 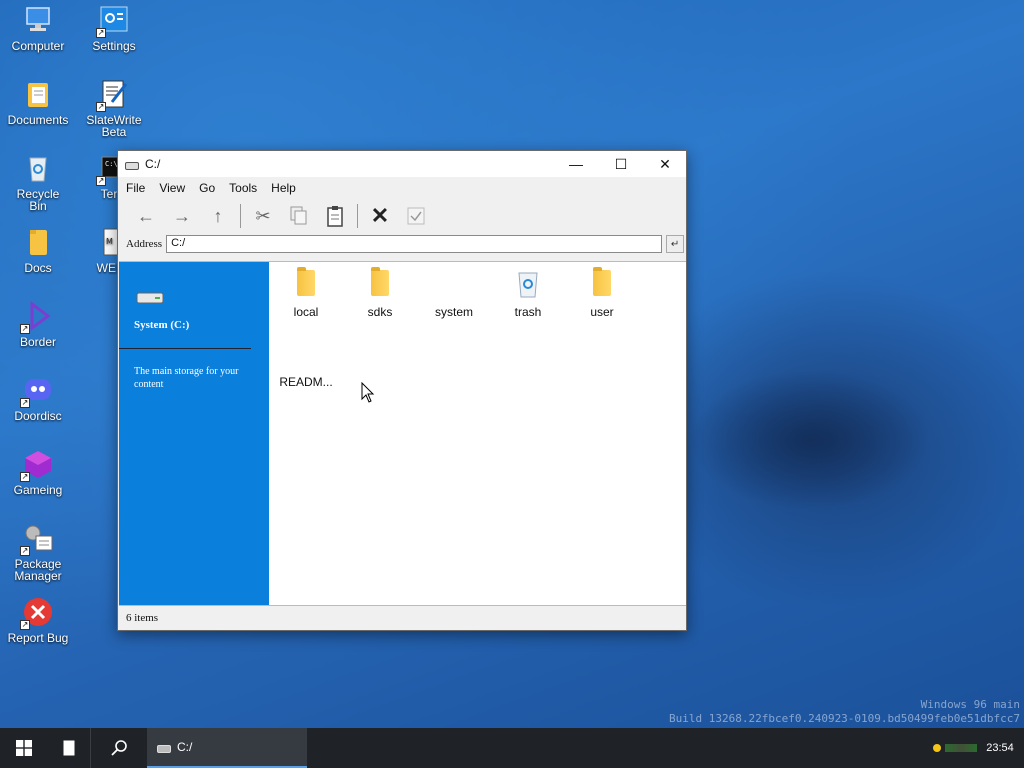 I want to click on file-item-user: user, so click(x=602, y=293).